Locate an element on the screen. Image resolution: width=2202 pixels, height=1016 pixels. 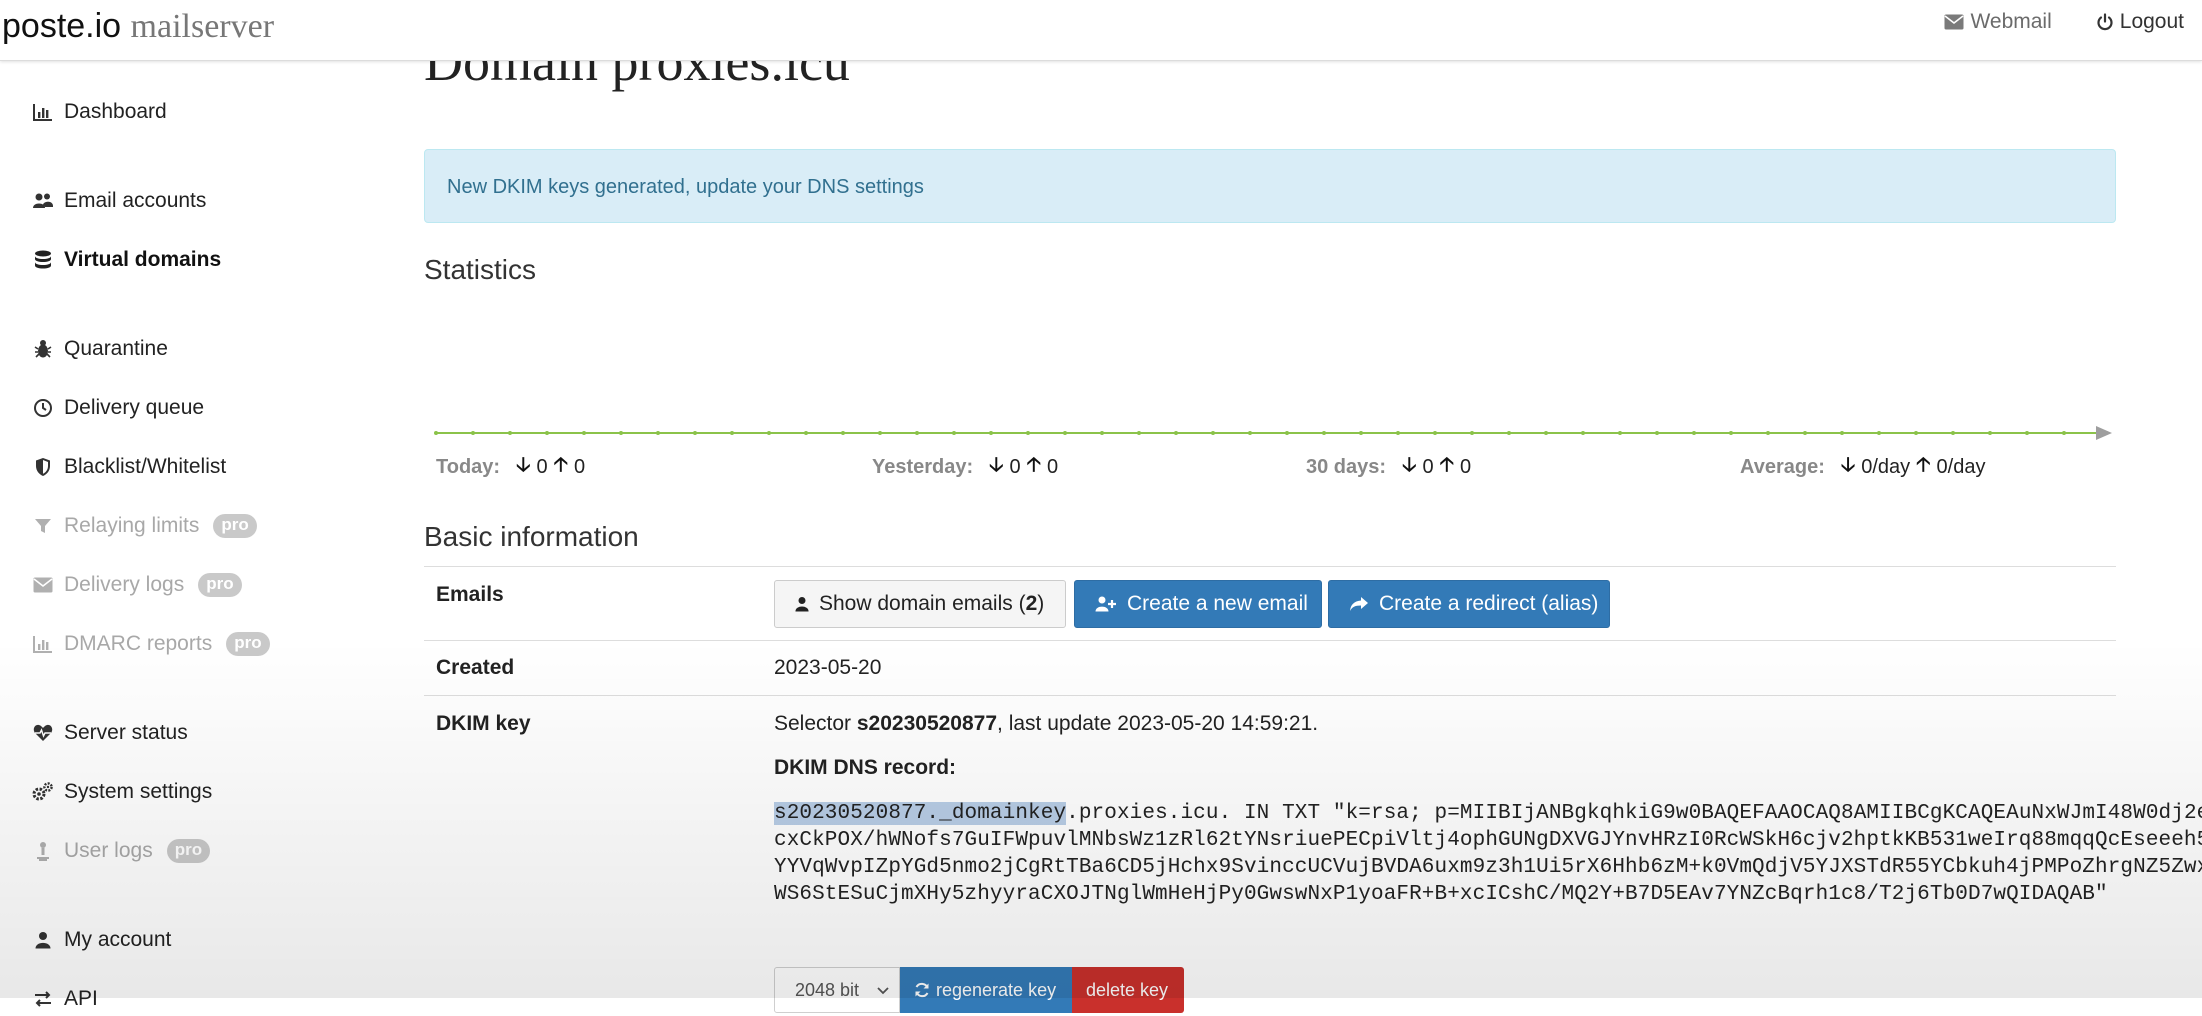
created-row: Created 2023-05-20 is located at coordinates (1270, 667).